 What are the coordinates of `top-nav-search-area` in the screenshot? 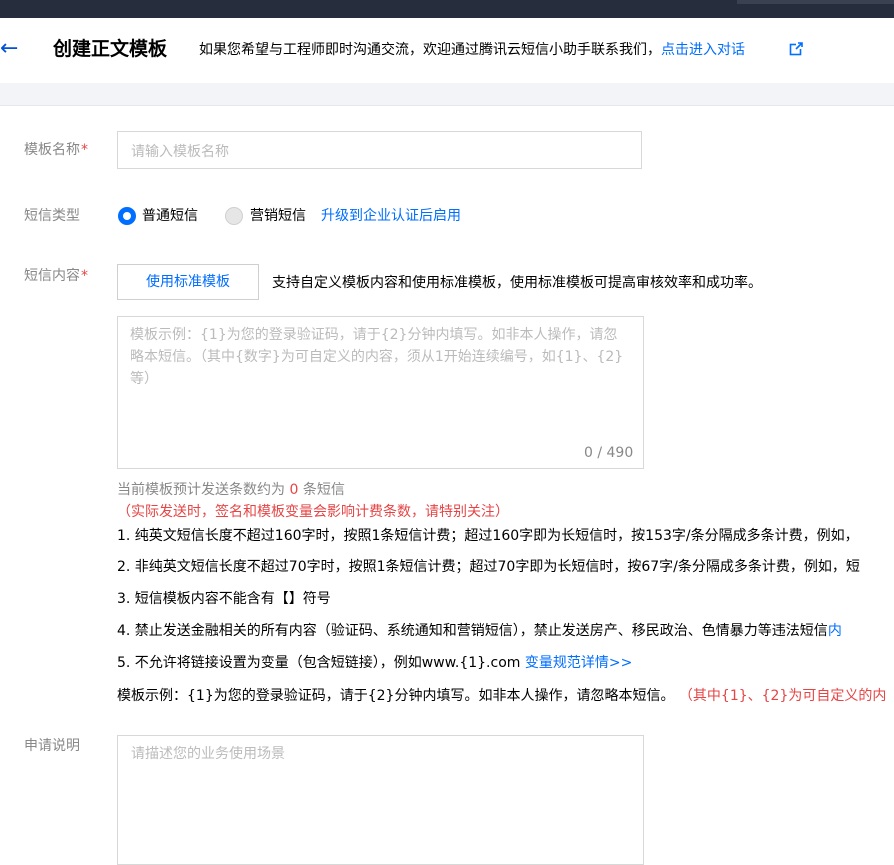 It's located at (815, 2).